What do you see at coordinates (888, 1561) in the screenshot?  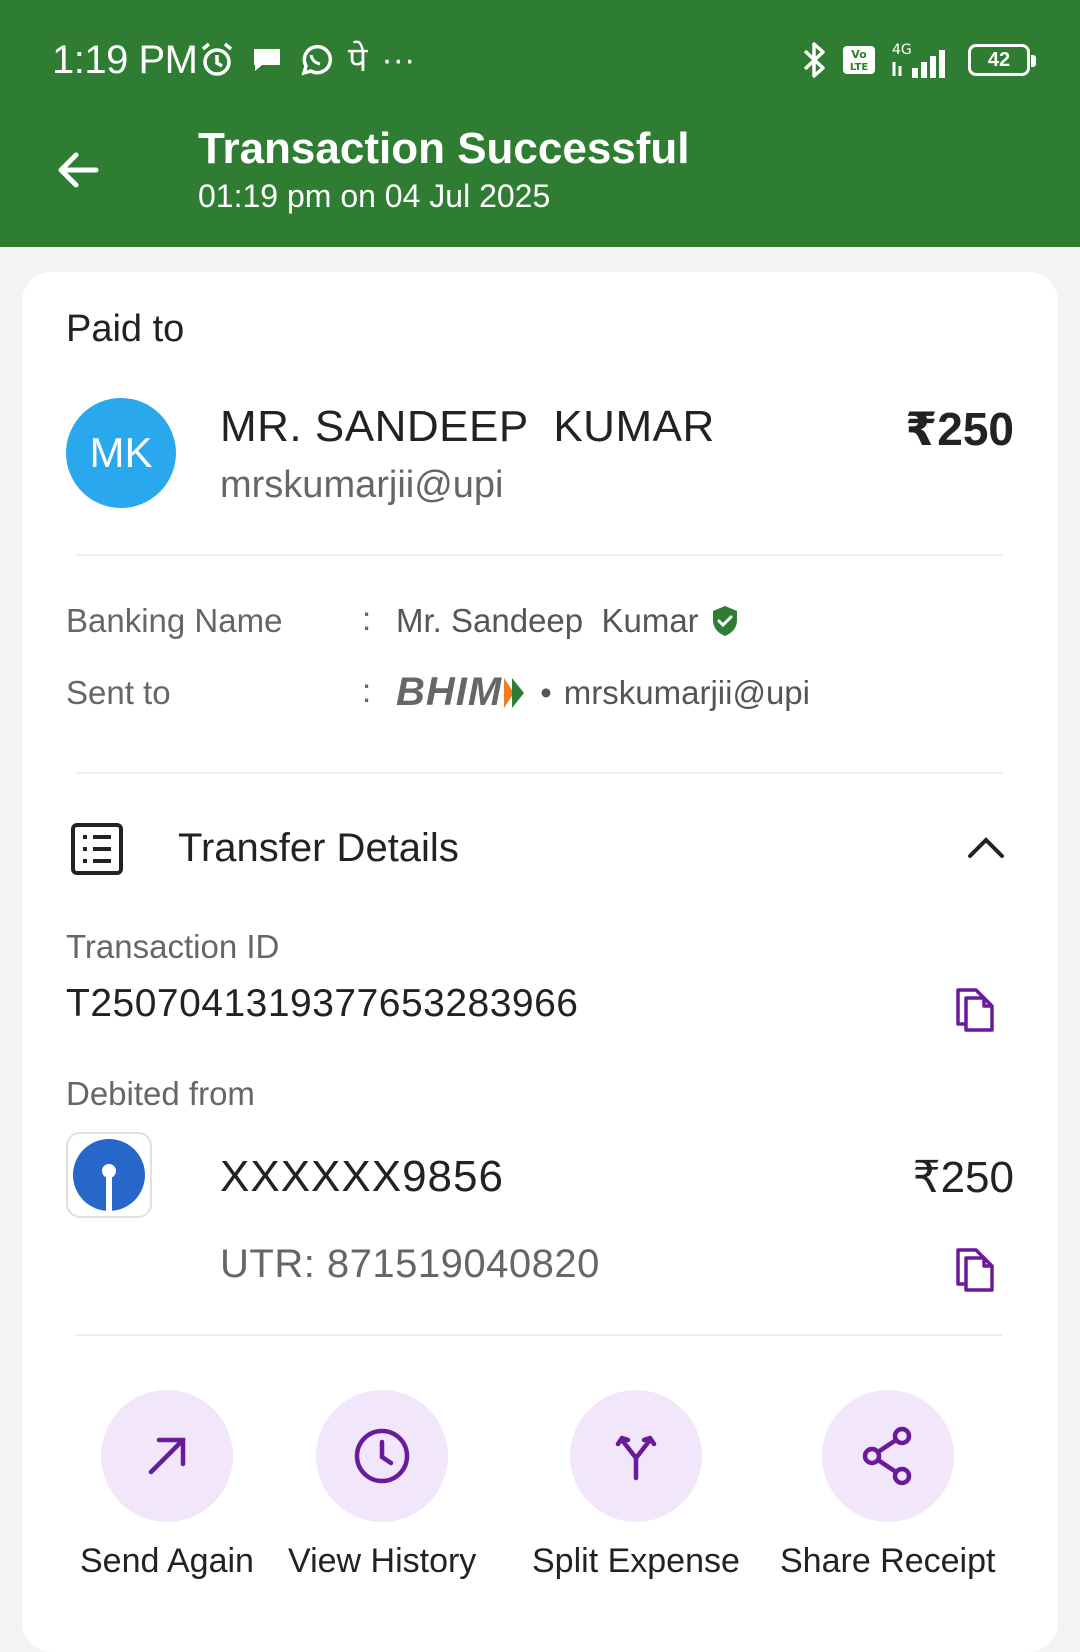 I see `share-receipt-label: Share Receipt` at bounding box center [888, 1561].